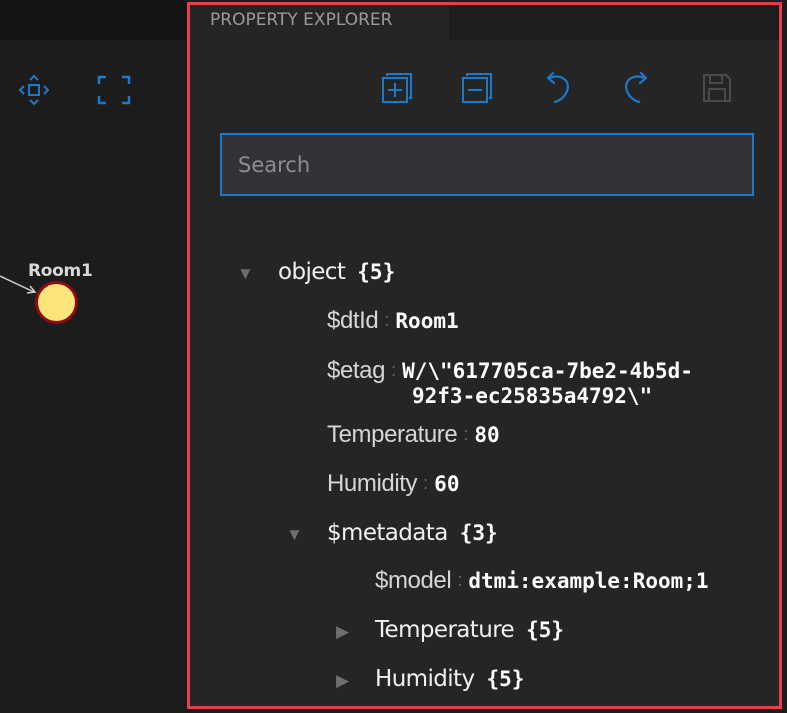 This screenshot has height=713, width=787. I want to click on tree-row-meta-temperature: Temperature {5}, so click(469, 629).